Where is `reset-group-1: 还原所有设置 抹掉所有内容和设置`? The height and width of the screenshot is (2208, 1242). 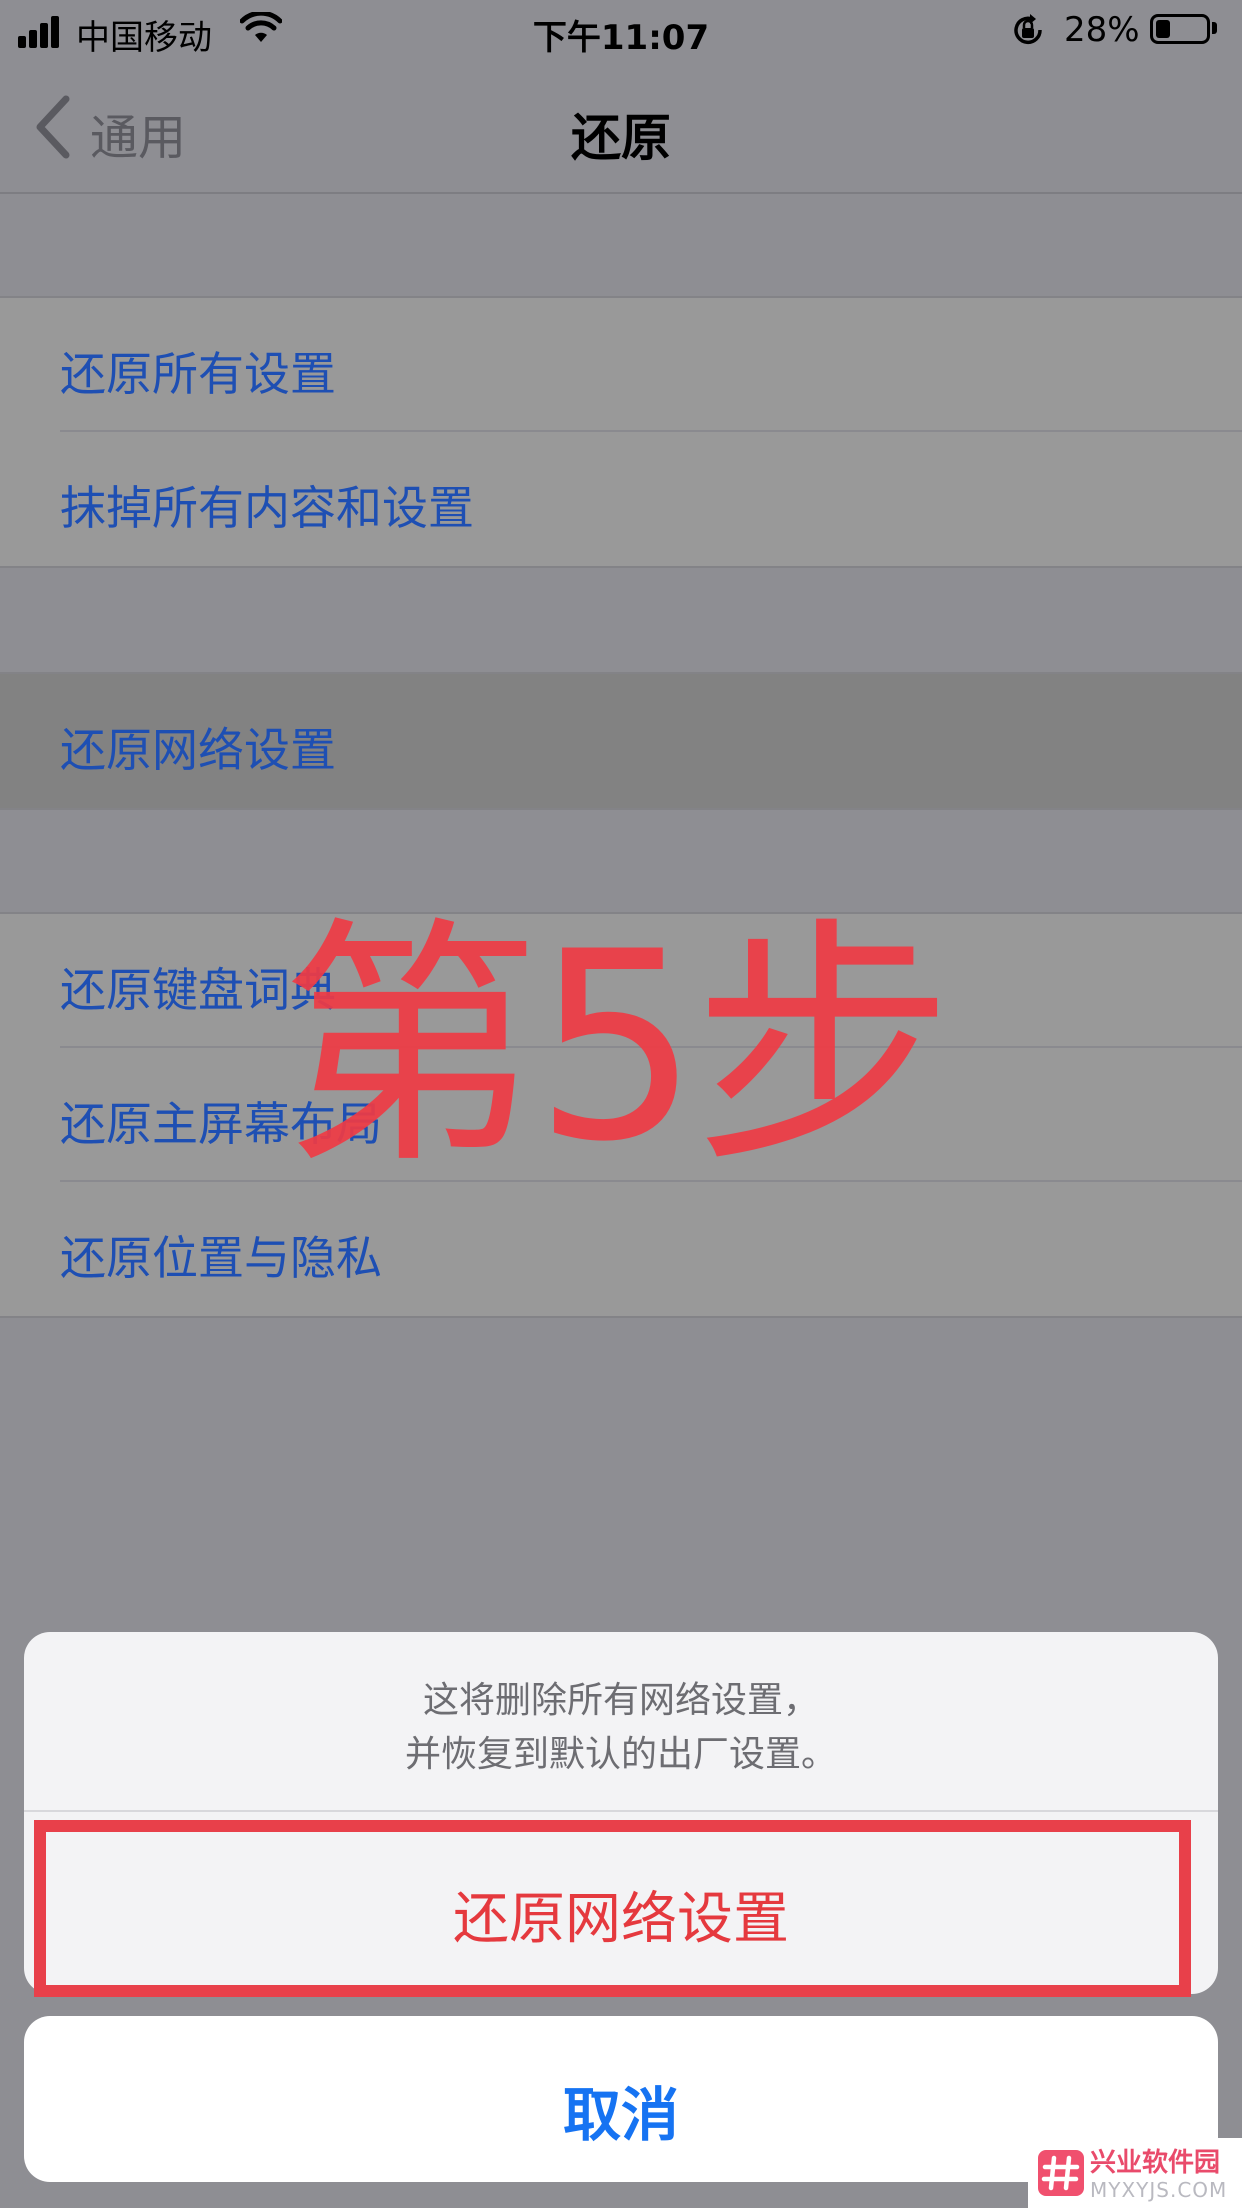
reset-group-1: 还原所有设置 抹掉所有内容和设置 is located at coordinates (621, 432).